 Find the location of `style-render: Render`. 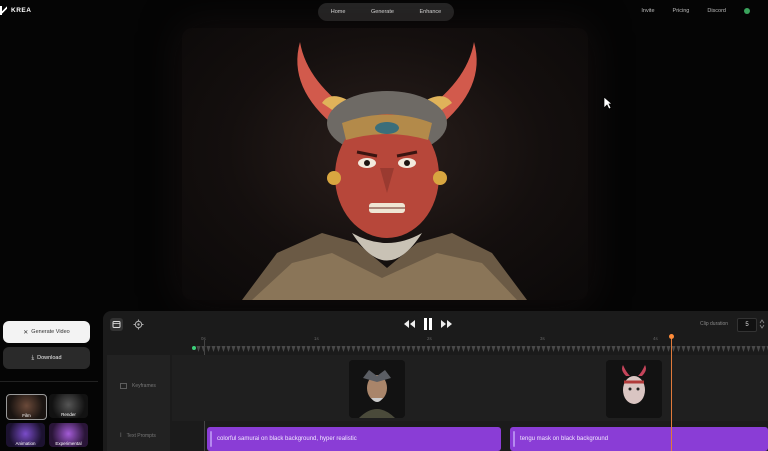

style-render: Render is located at coordinates (68, 406).